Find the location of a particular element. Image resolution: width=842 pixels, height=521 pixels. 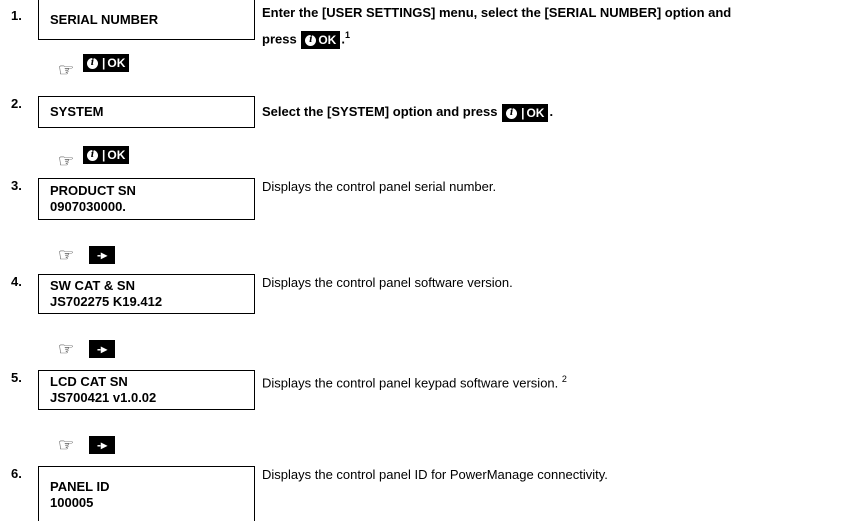

step-number: 4. is located at coordinates (16, 281).